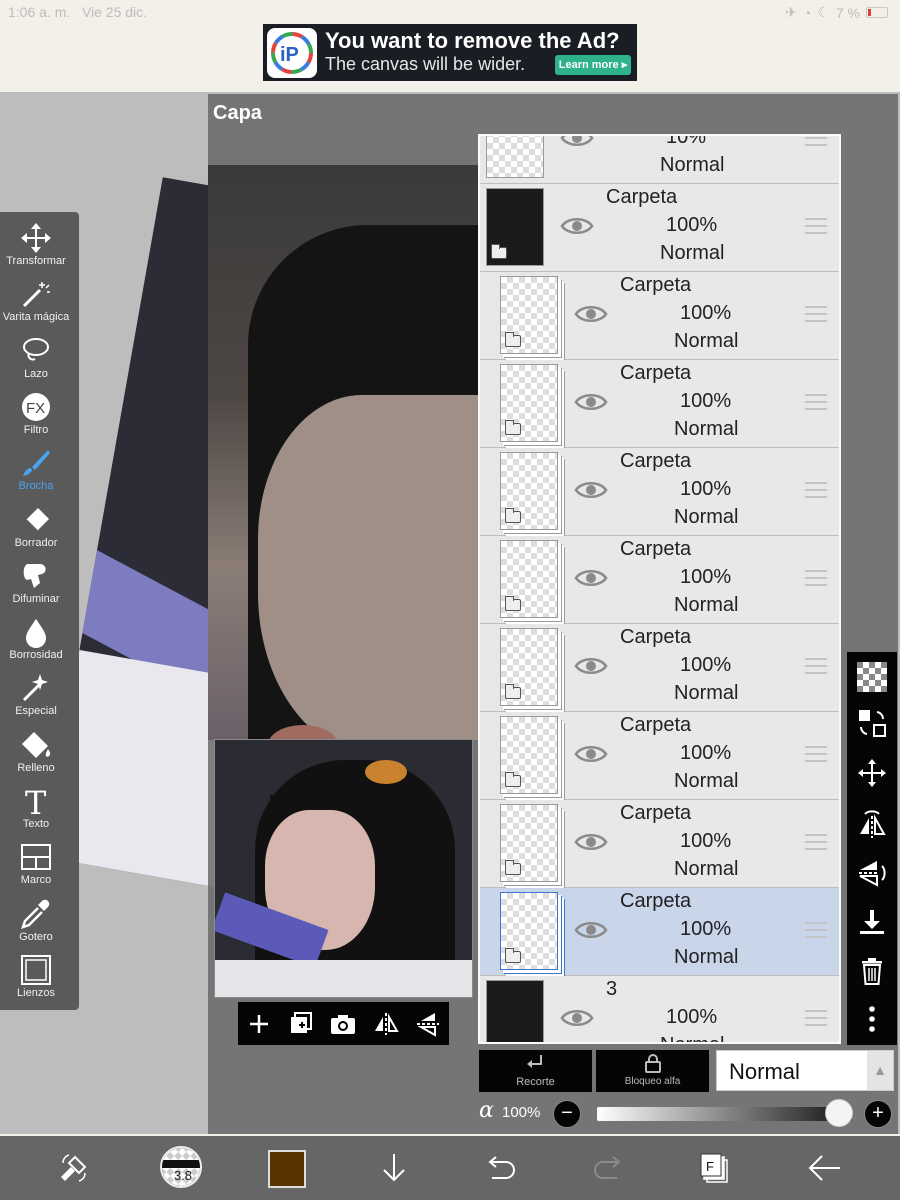 The image size is (900, 1200). What do you see at coordinates (872, 848) in the screenshot?
I see `layer-side-toolbar` at bounding box center [872, 848].